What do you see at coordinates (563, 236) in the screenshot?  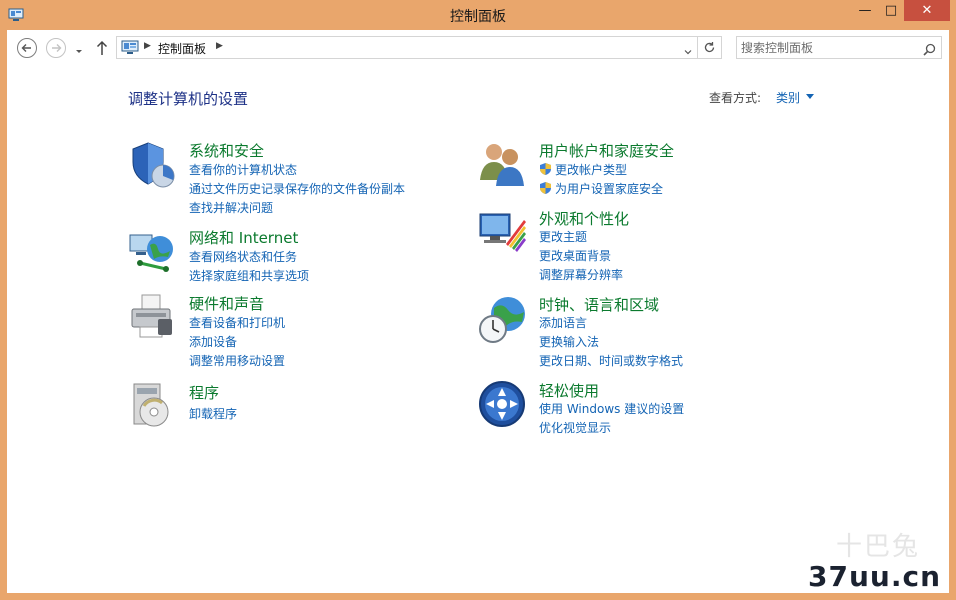 I see `category-link: 更改主题` at bounding box center [563, 236].